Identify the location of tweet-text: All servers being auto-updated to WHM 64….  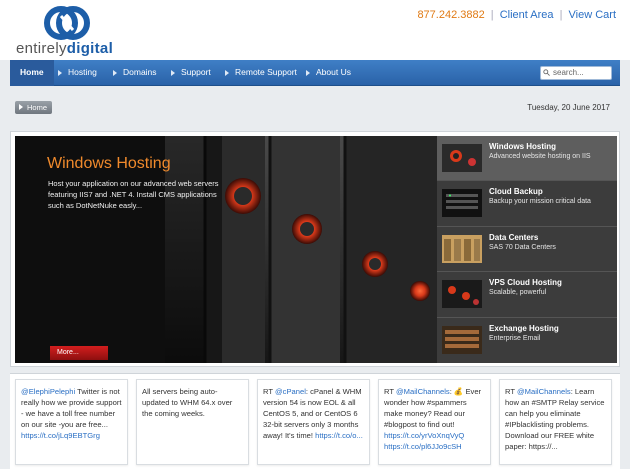
(187, 402).